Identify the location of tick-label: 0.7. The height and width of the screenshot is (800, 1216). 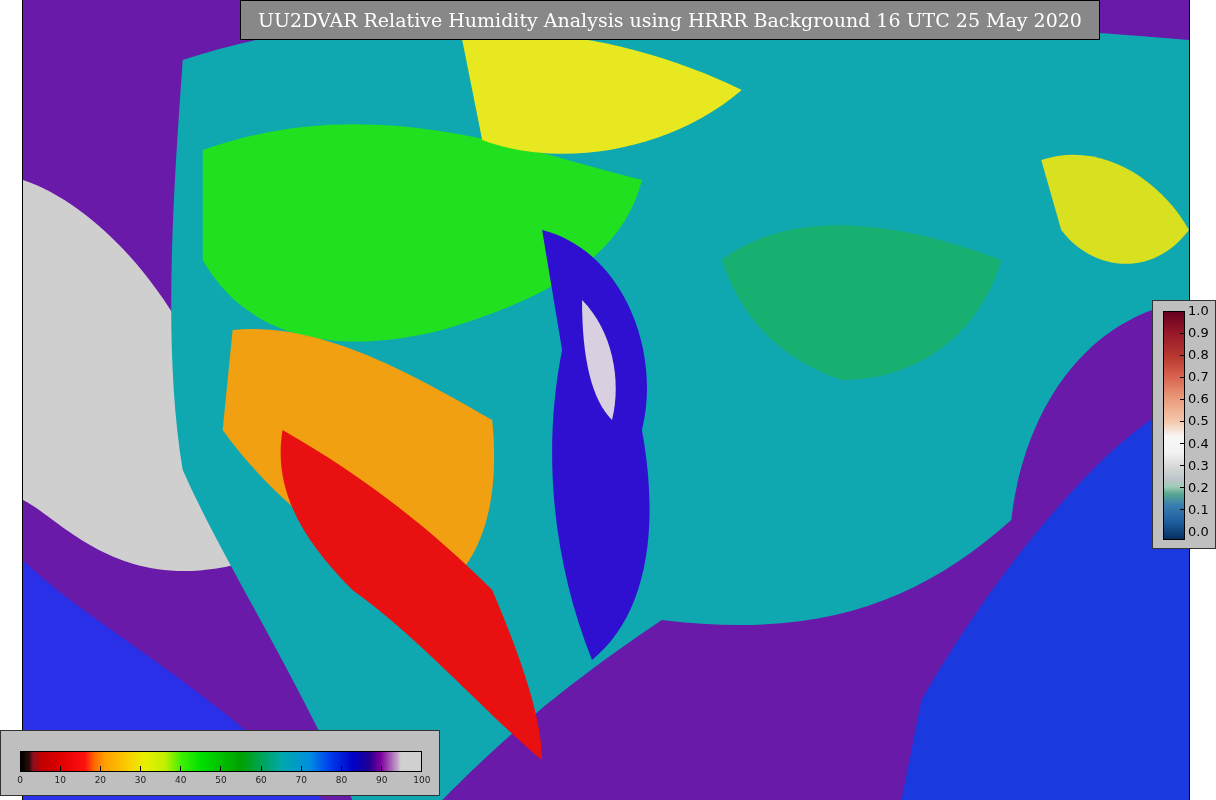
(1198, 377).